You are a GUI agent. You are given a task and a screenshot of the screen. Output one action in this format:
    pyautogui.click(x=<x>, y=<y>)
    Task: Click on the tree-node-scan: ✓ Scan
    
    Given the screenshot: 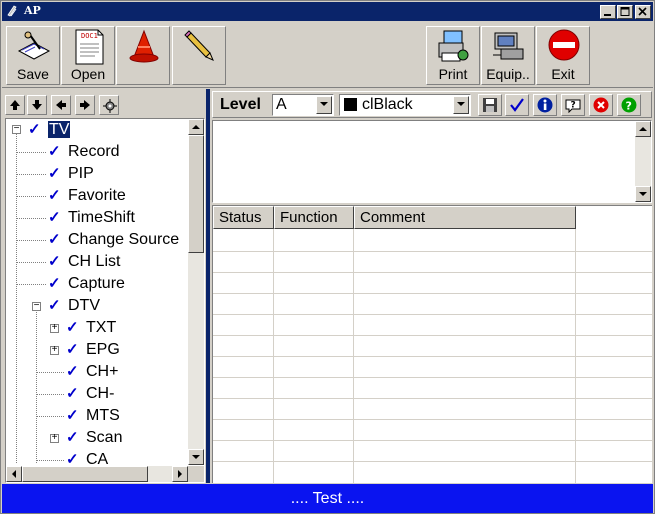 What is the action you would take?
    pyautogui.click(x=94, y=438)
    